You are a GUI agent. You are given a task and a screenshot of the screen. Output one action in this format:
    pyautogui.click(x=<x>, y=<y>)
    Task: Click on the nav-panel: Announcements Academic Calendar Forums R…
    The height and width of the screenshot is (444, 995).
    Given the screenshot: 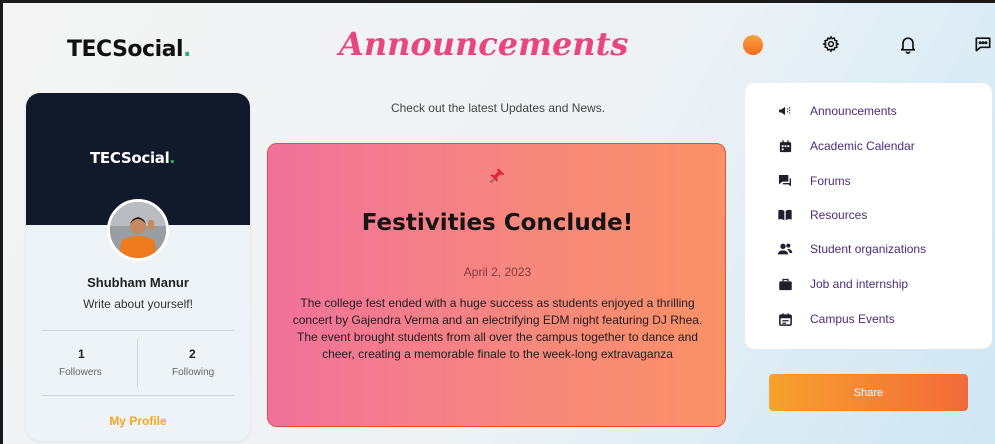 What is the action you would take?
    pyautogui.click(x=868, y=216)
    